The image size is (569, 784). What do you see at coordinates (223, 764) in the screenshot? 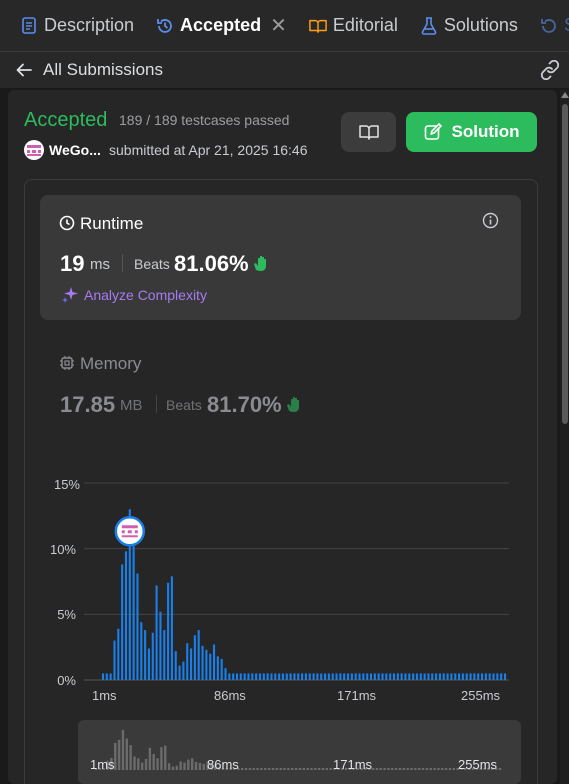
I see `mini-x-tick-label: 86ms` at bounding box center [223, 764].